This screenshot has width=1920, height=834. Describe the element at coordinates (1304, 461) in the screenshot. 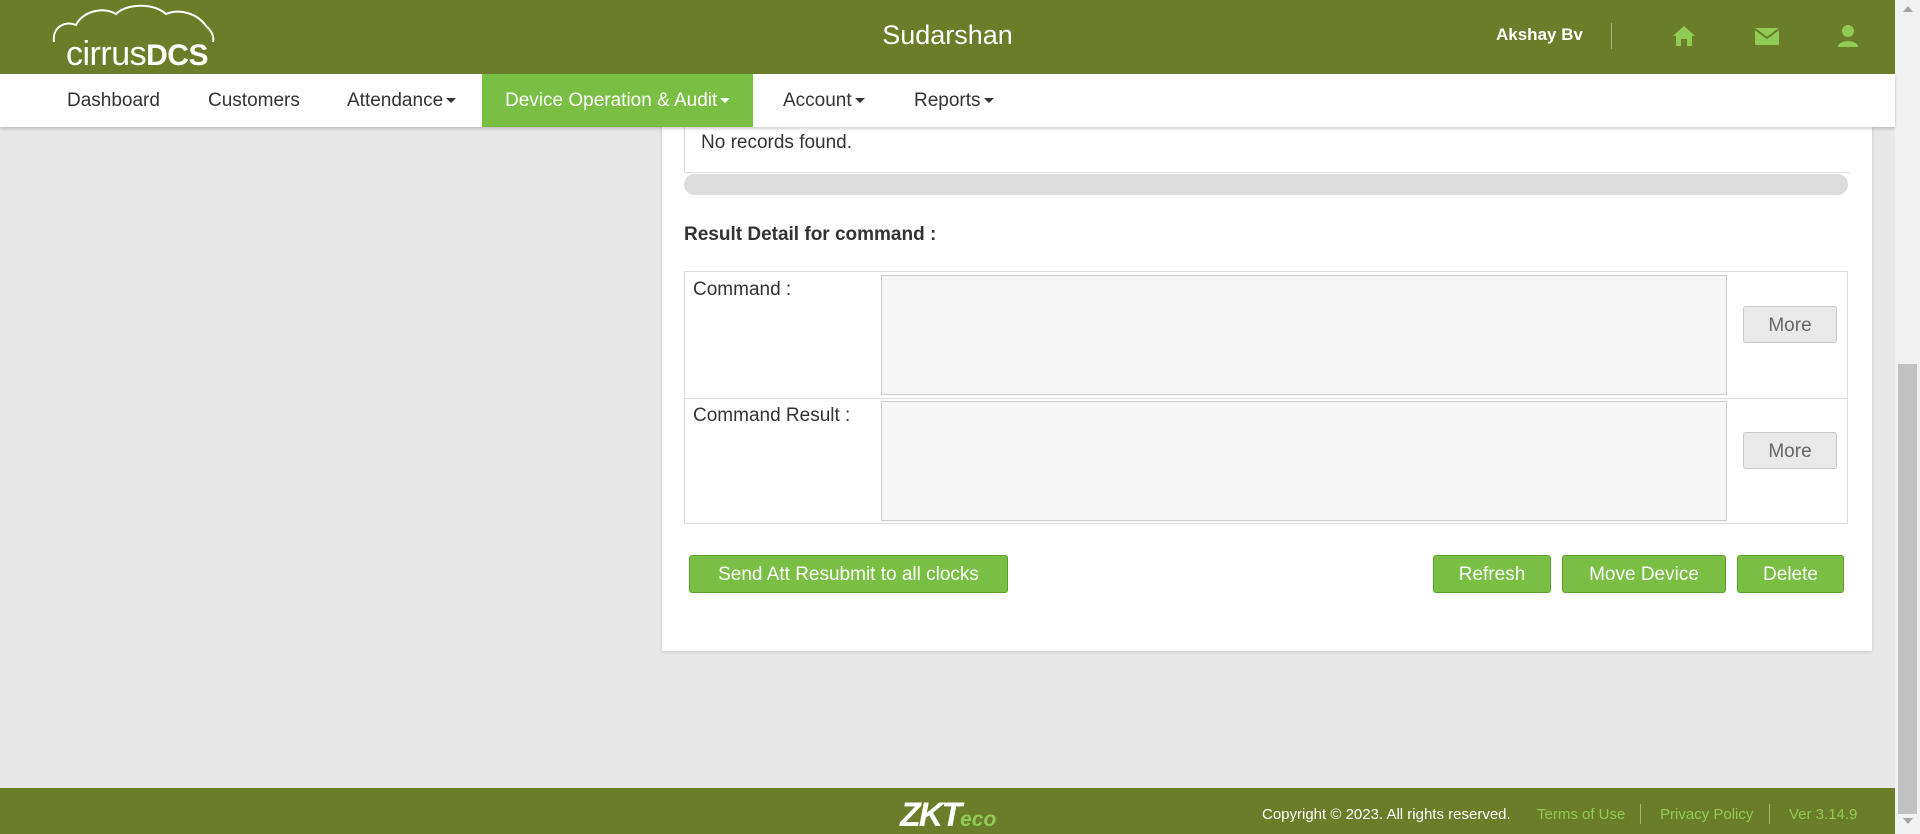

I see `command-result-textarea` at that location.